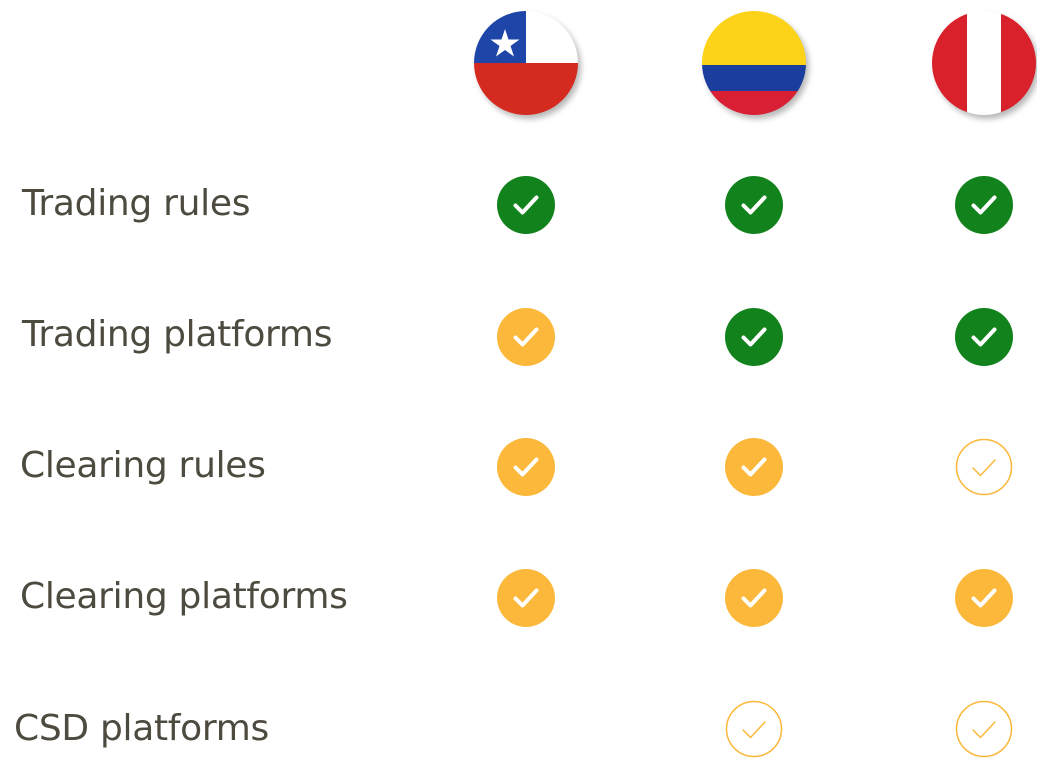 The height and width of the screenshot is (758, 1037). Describe the element at coordinates (136, 203) in the screenshot. I see `row-label-trading-rules: Trading rules` at that location.